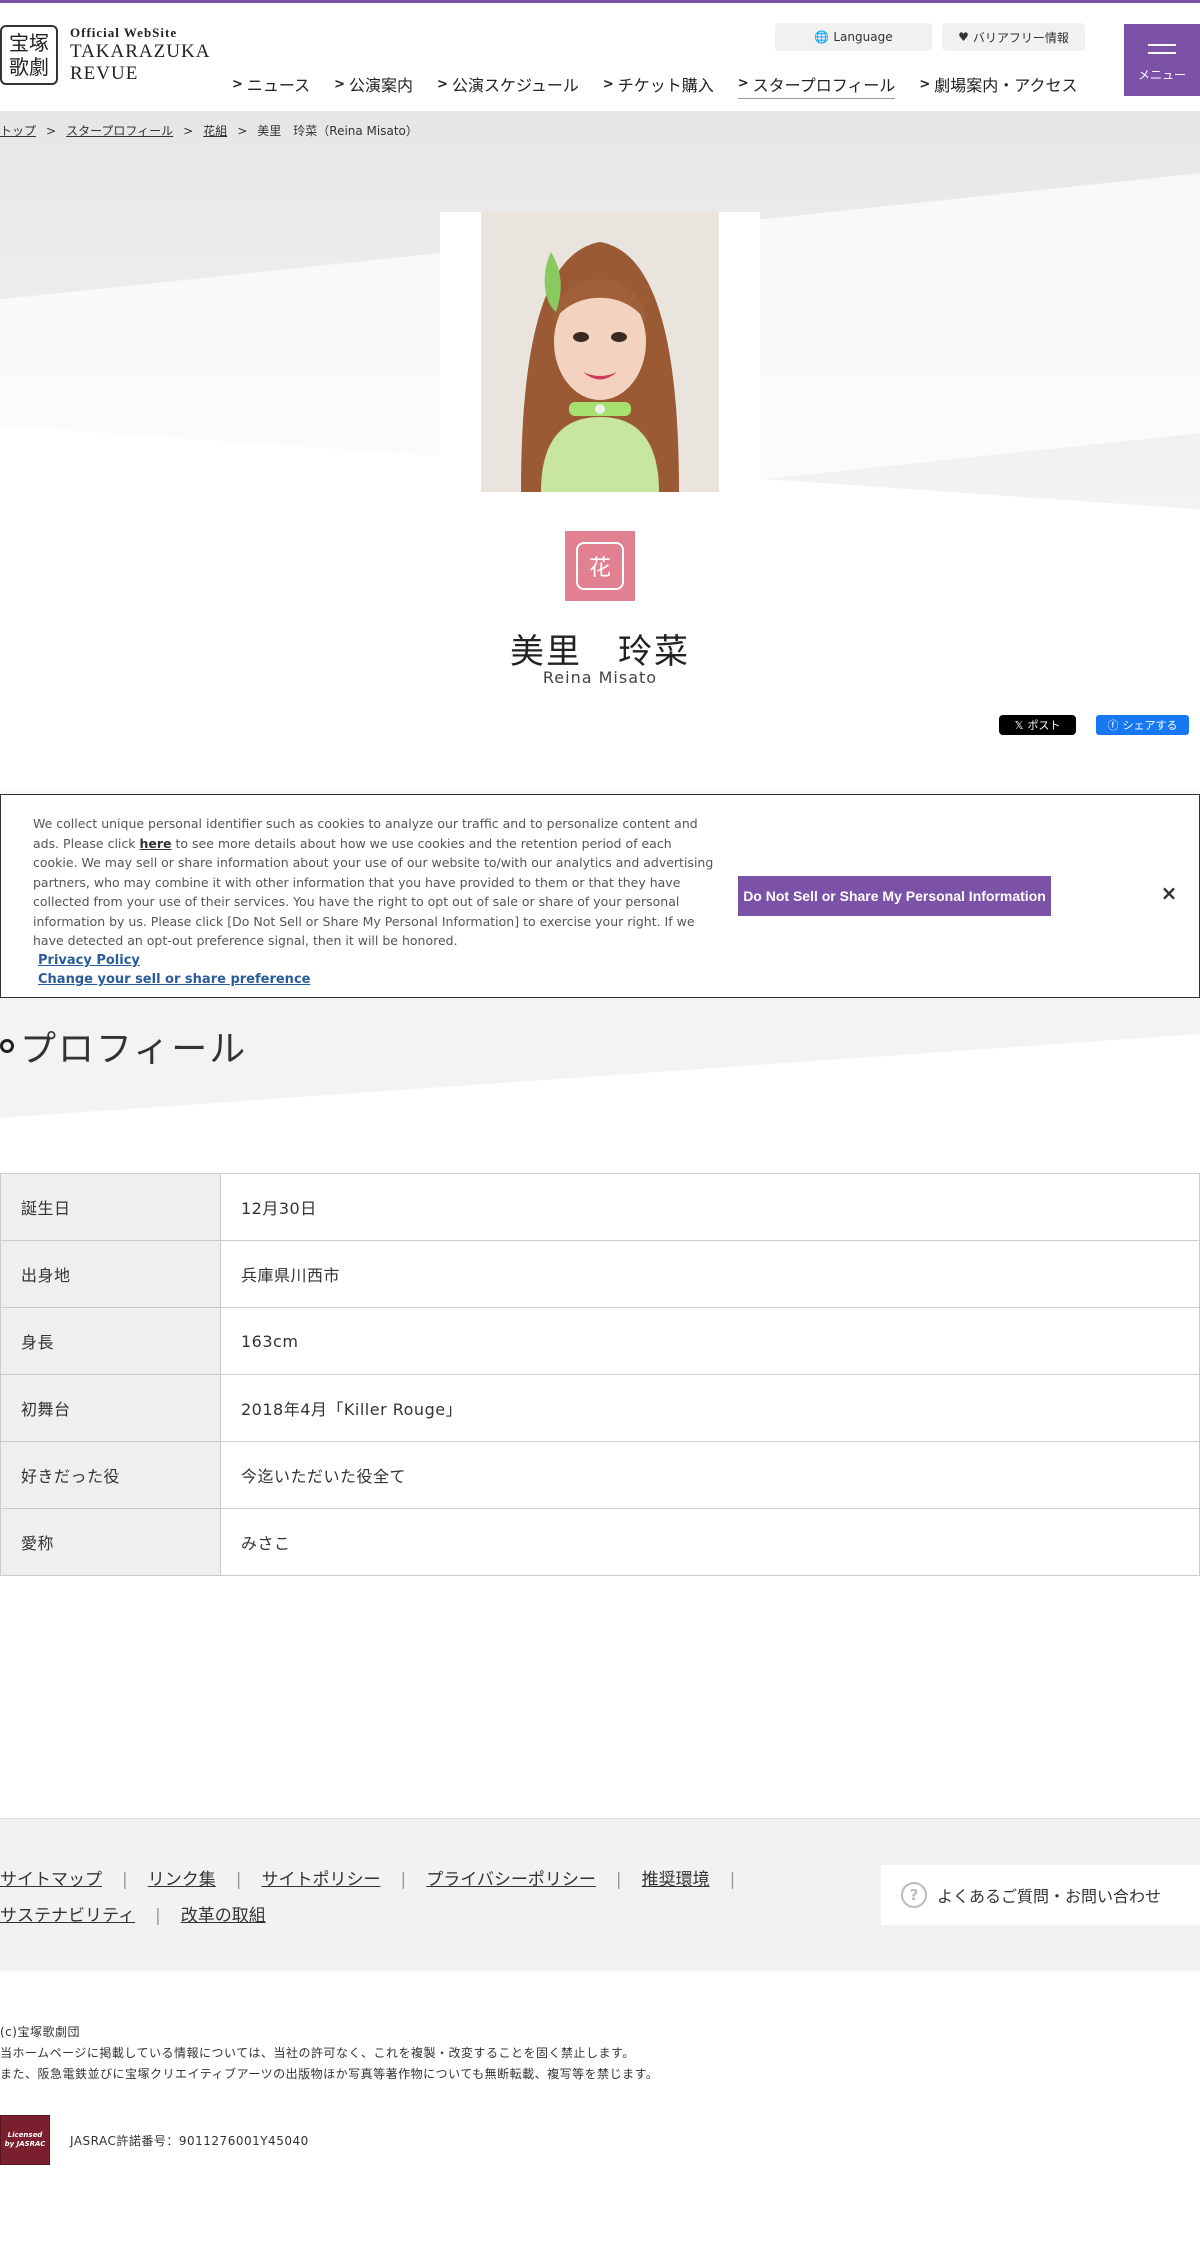  Describe the element at coordinates (1142, 725) in the screenshot. I see `share-facebook-button: ⓕ シェアする` at that location.